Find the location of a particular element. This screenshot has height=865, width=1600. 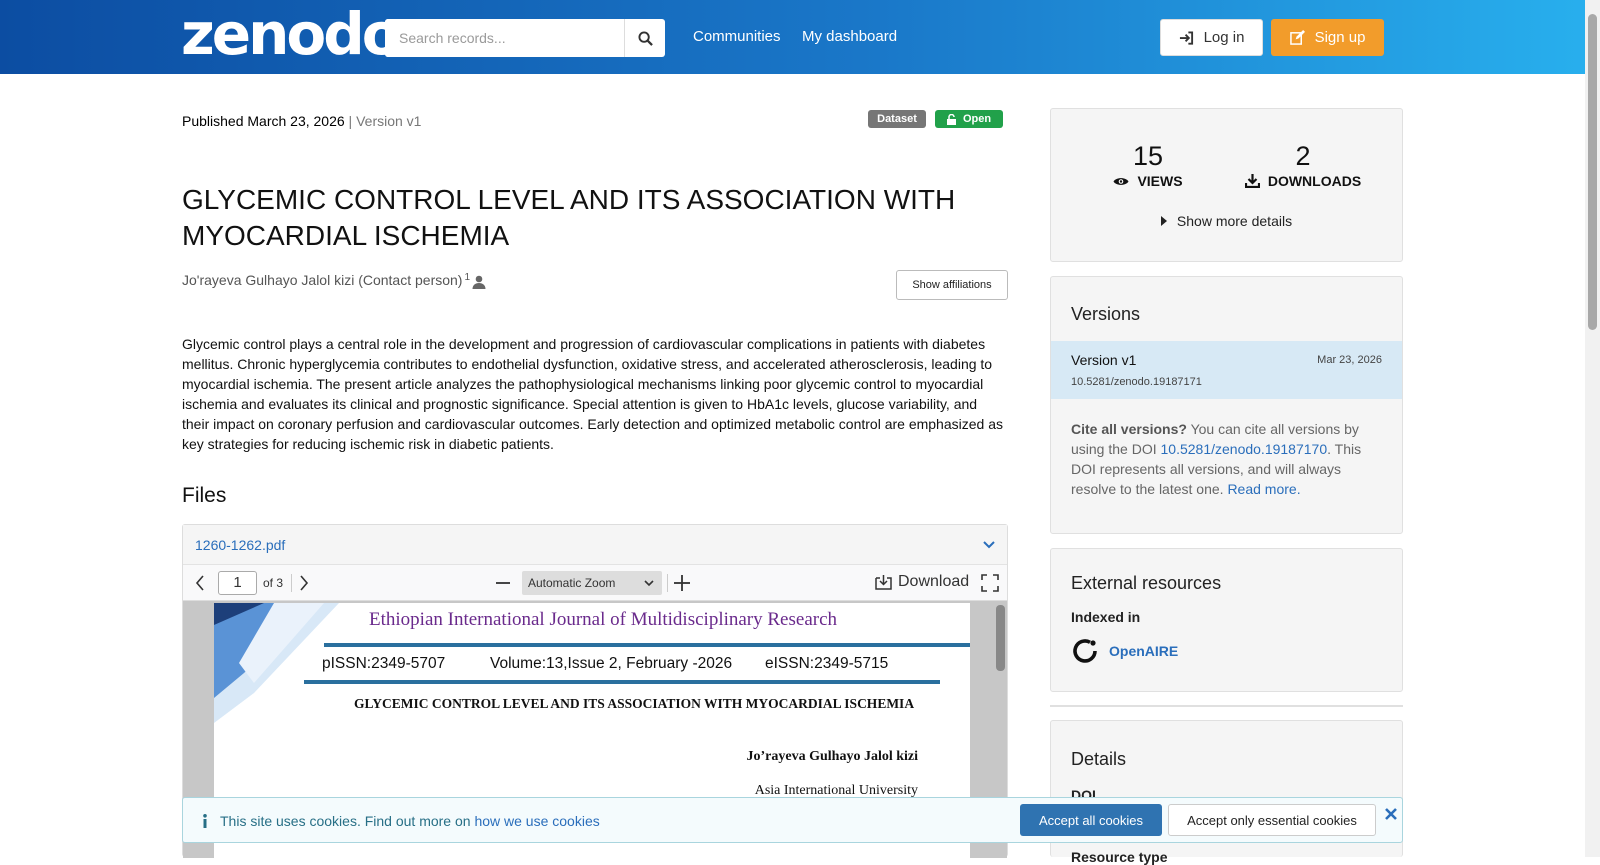

concept-doi-link: 10.5281/zenodo.19187170 is located at coordinates (1244, 449).